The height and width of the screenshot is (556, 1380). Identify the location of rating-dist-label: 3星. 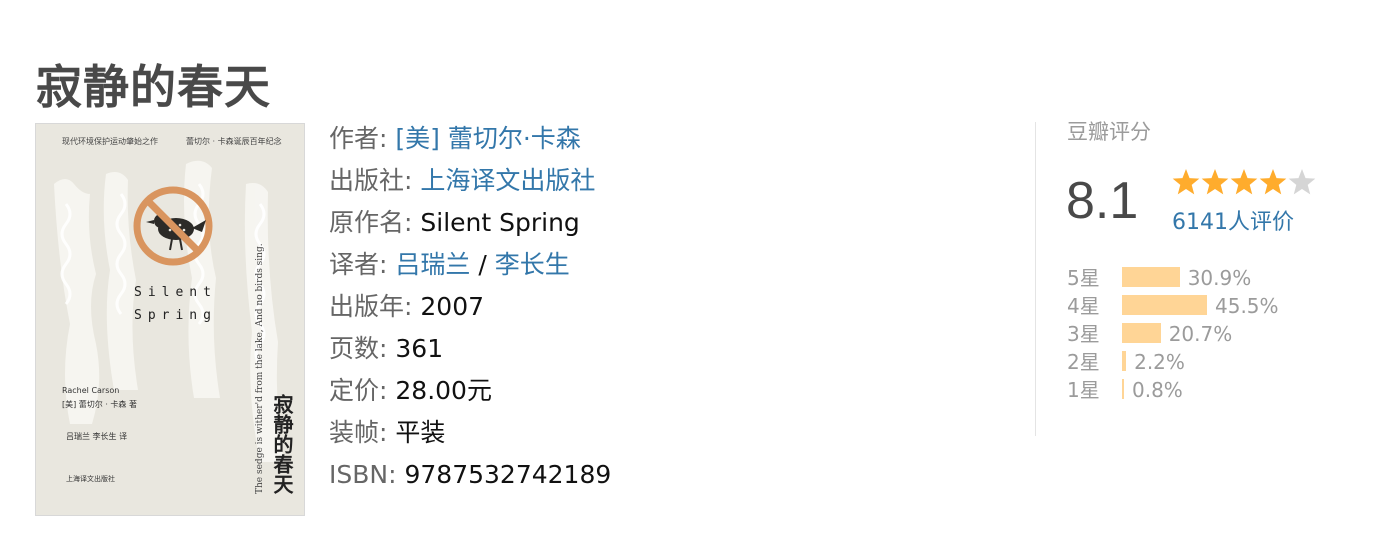
(1083, 334).